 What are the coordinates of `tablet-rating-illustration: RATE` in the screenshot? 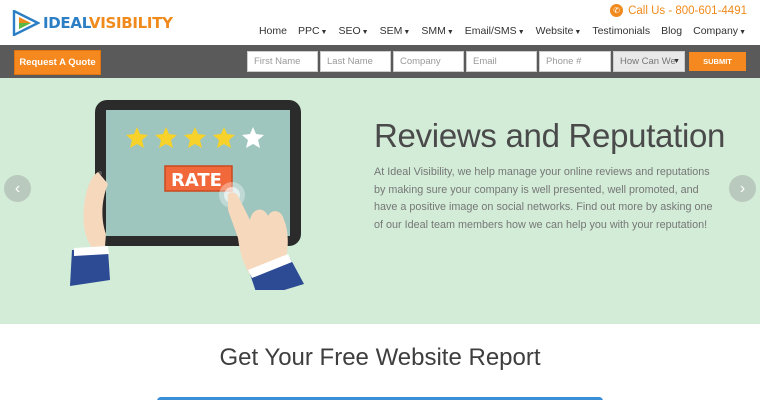 It's located at (187, 195).